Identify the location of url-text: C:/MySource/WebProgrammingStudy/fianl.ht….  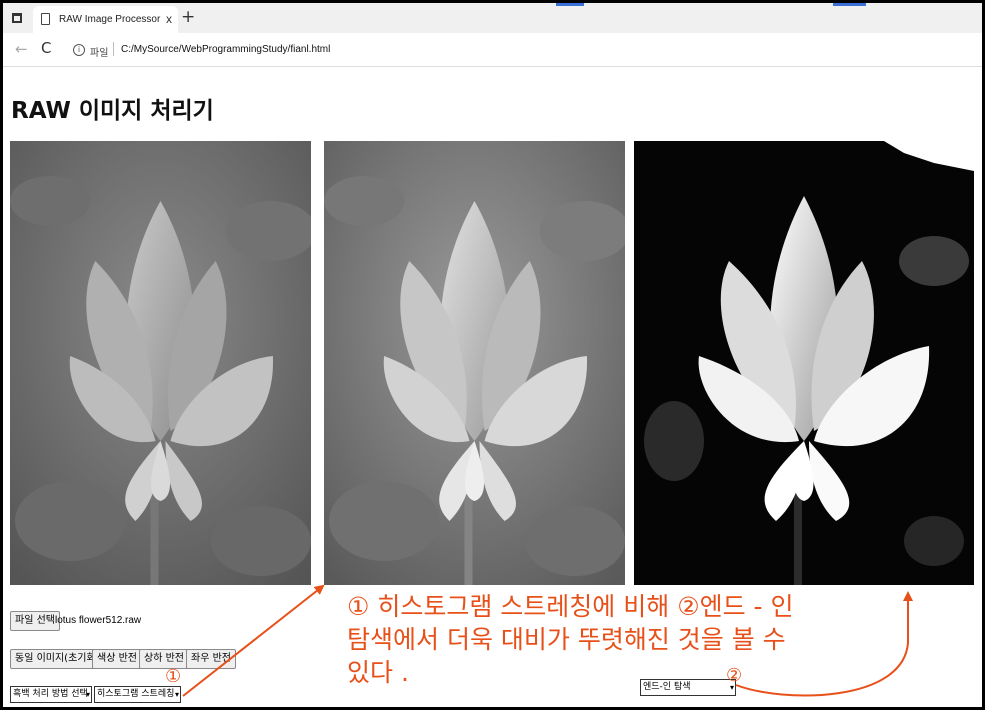
(225, 49).